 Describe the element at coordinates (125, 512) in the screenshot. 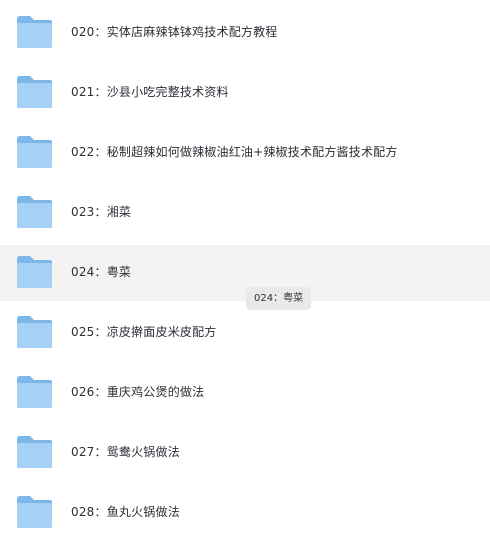

I see `folder-label: 028：鱼丸火锅做法` at that location.